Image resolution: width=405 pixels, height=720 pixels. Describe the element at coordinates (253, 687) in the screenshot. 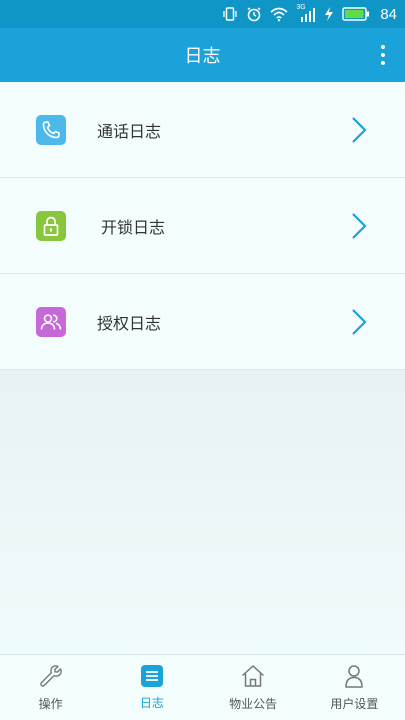

I see `nav-item-announcements: 物业公告` at that location.